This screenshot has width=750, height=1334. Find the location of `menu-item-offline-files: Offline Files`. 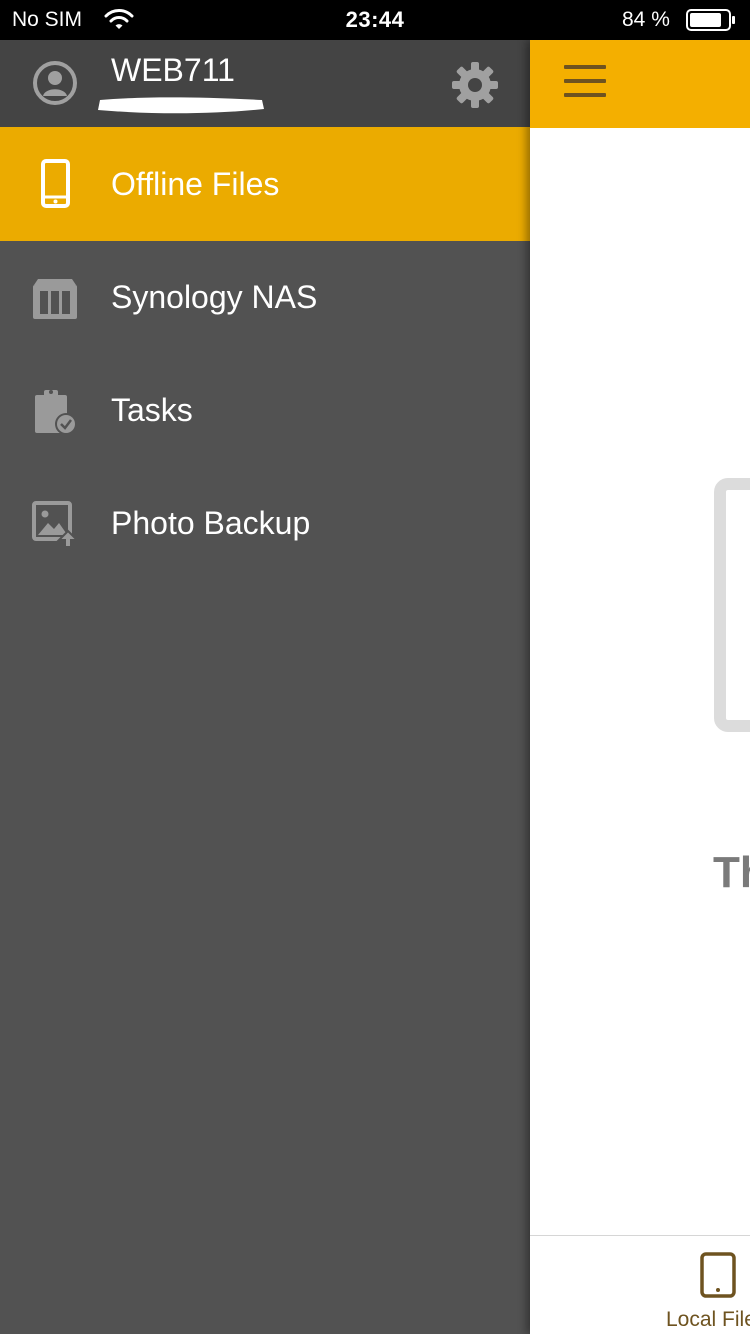

menu-item-offline-files: Offline Files is located at coordinates (265, 184).